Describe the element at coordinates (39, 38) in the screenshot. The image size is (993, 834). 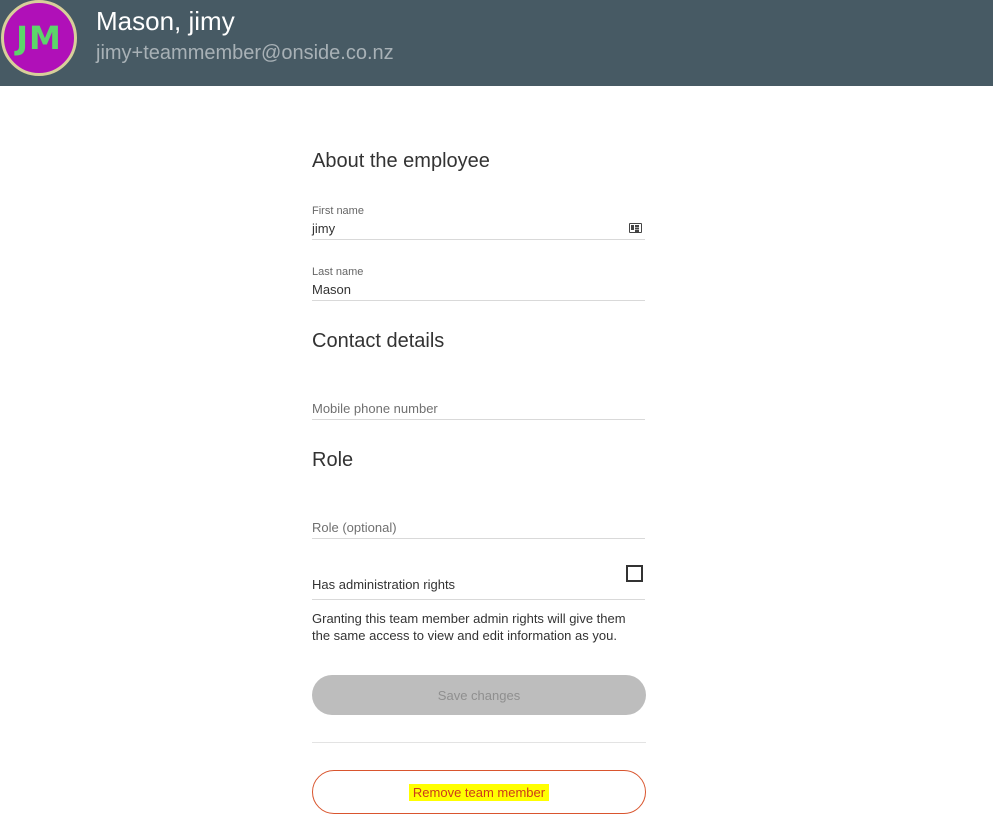
I see `avatar: JM` at that location.